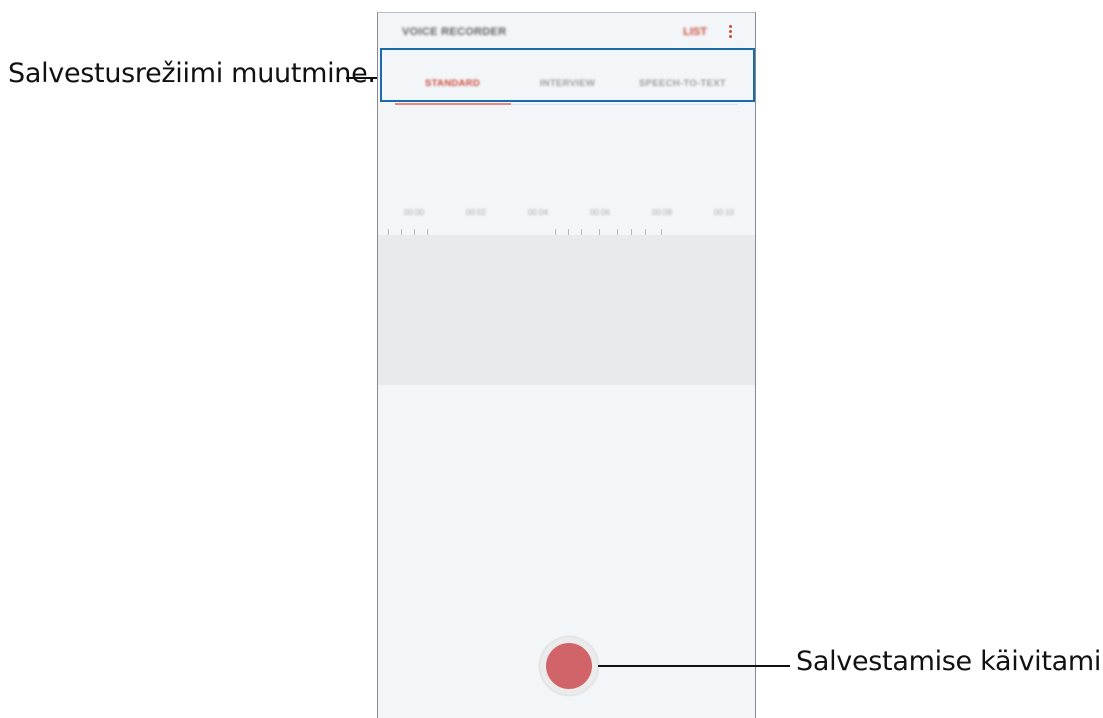 The height and width of the screenshot is (718, 1103). Describe the element at coordinates (453, 104) in the screenshot. I see `active-tab-indicator` at that location.